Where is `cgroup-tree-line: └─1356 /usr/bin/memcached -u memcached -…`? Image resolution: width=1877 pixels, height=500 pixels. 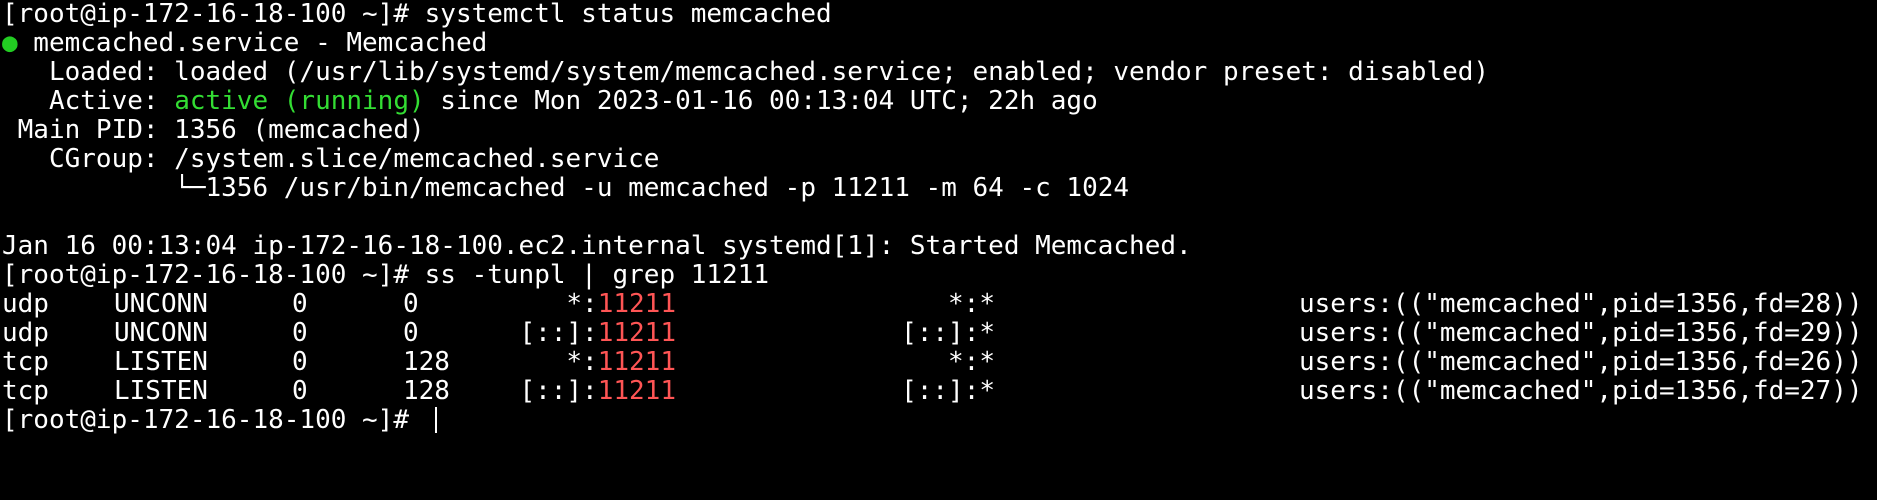
cgroup-tree-line: └─1356 /usr/bin/memcached -u memcached -… is located at coordinates (566, 188).